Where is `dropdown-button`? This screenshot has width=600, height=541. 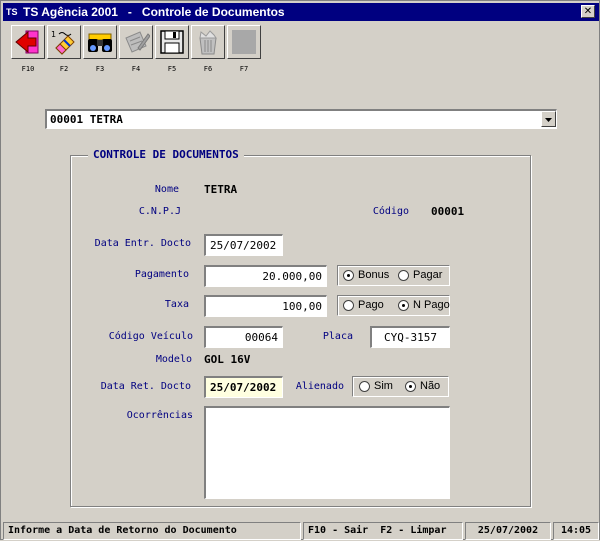 dropdown-button is located at coordinates (548, 119).